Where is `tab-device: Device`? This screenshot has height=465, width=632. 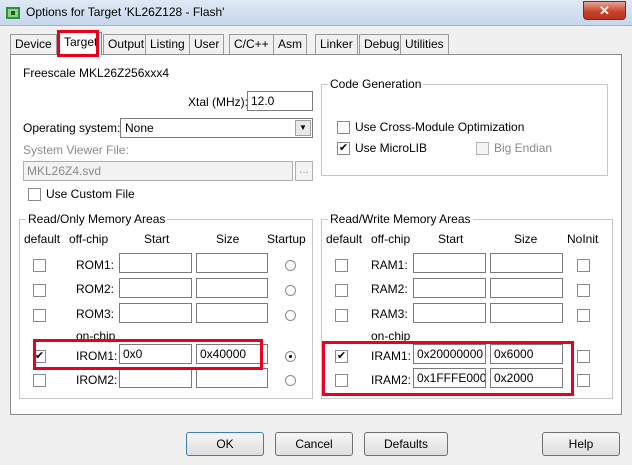
tab-device: Device is located at coordinates (33, 44).